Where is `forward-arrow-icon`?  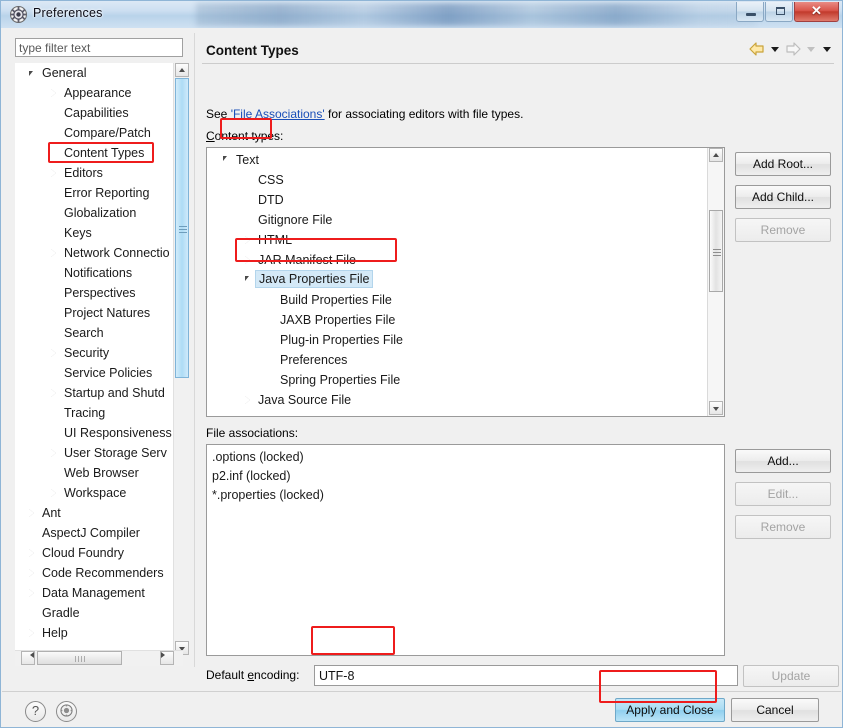 forward-arrow-icon is located at coordinates (793, 49).